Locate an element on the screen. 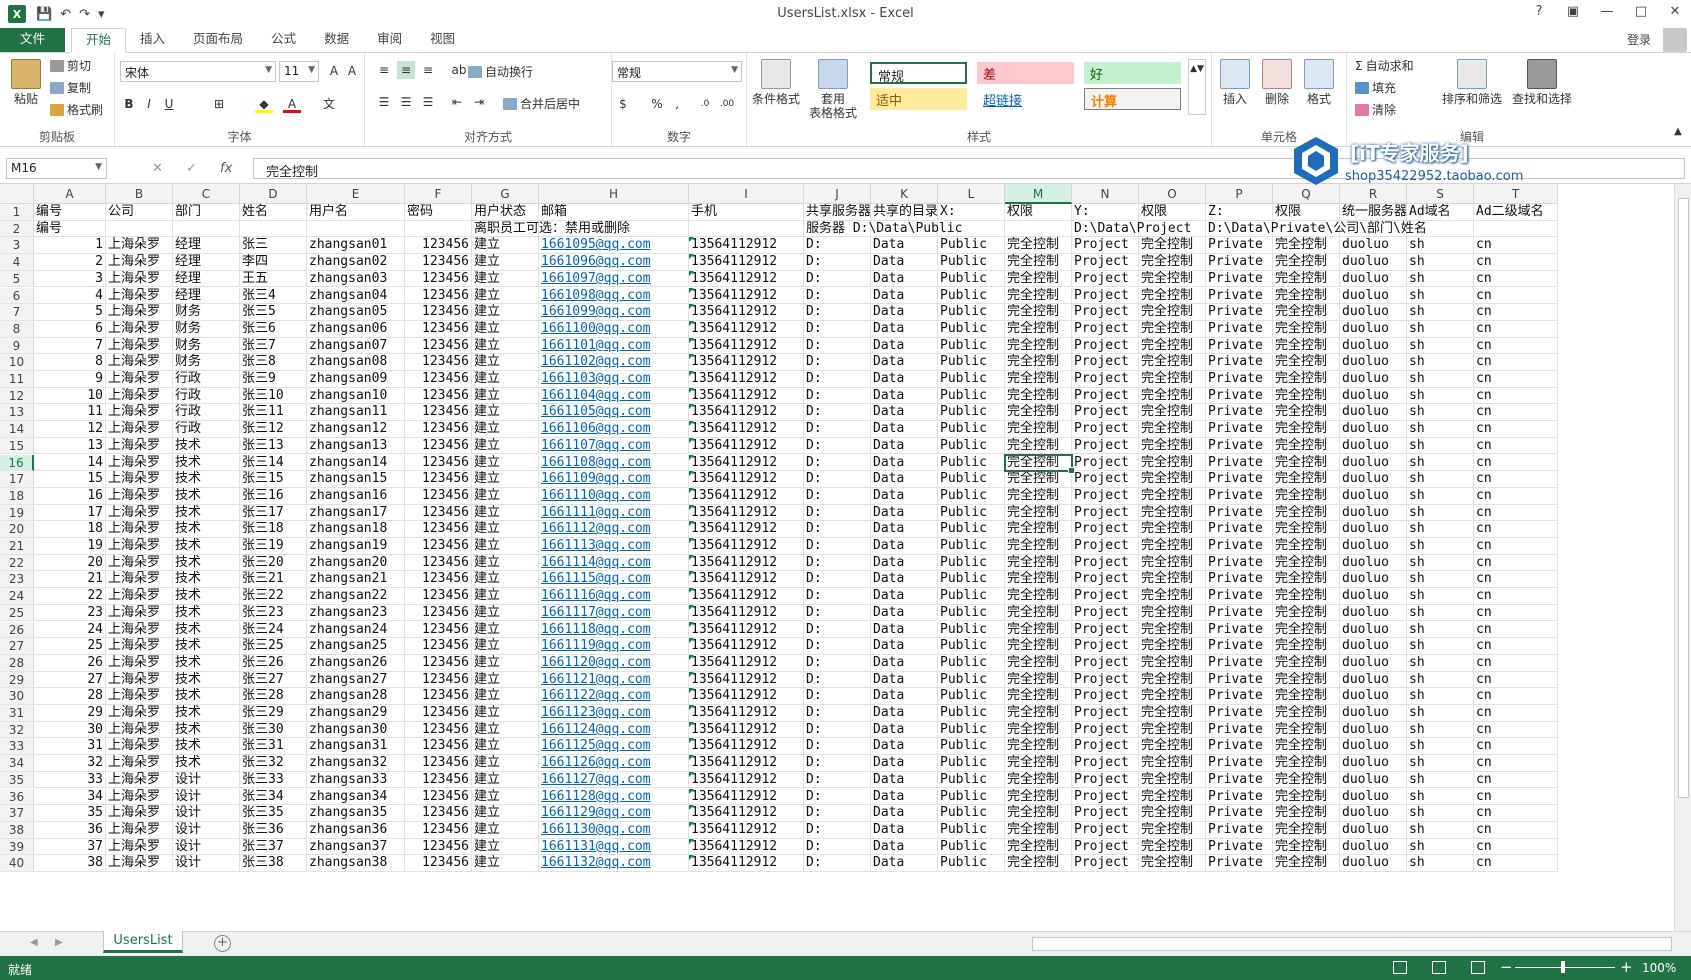 The image size is (1691, 980). cell-l30: Public is located at coordinates (971, 696).